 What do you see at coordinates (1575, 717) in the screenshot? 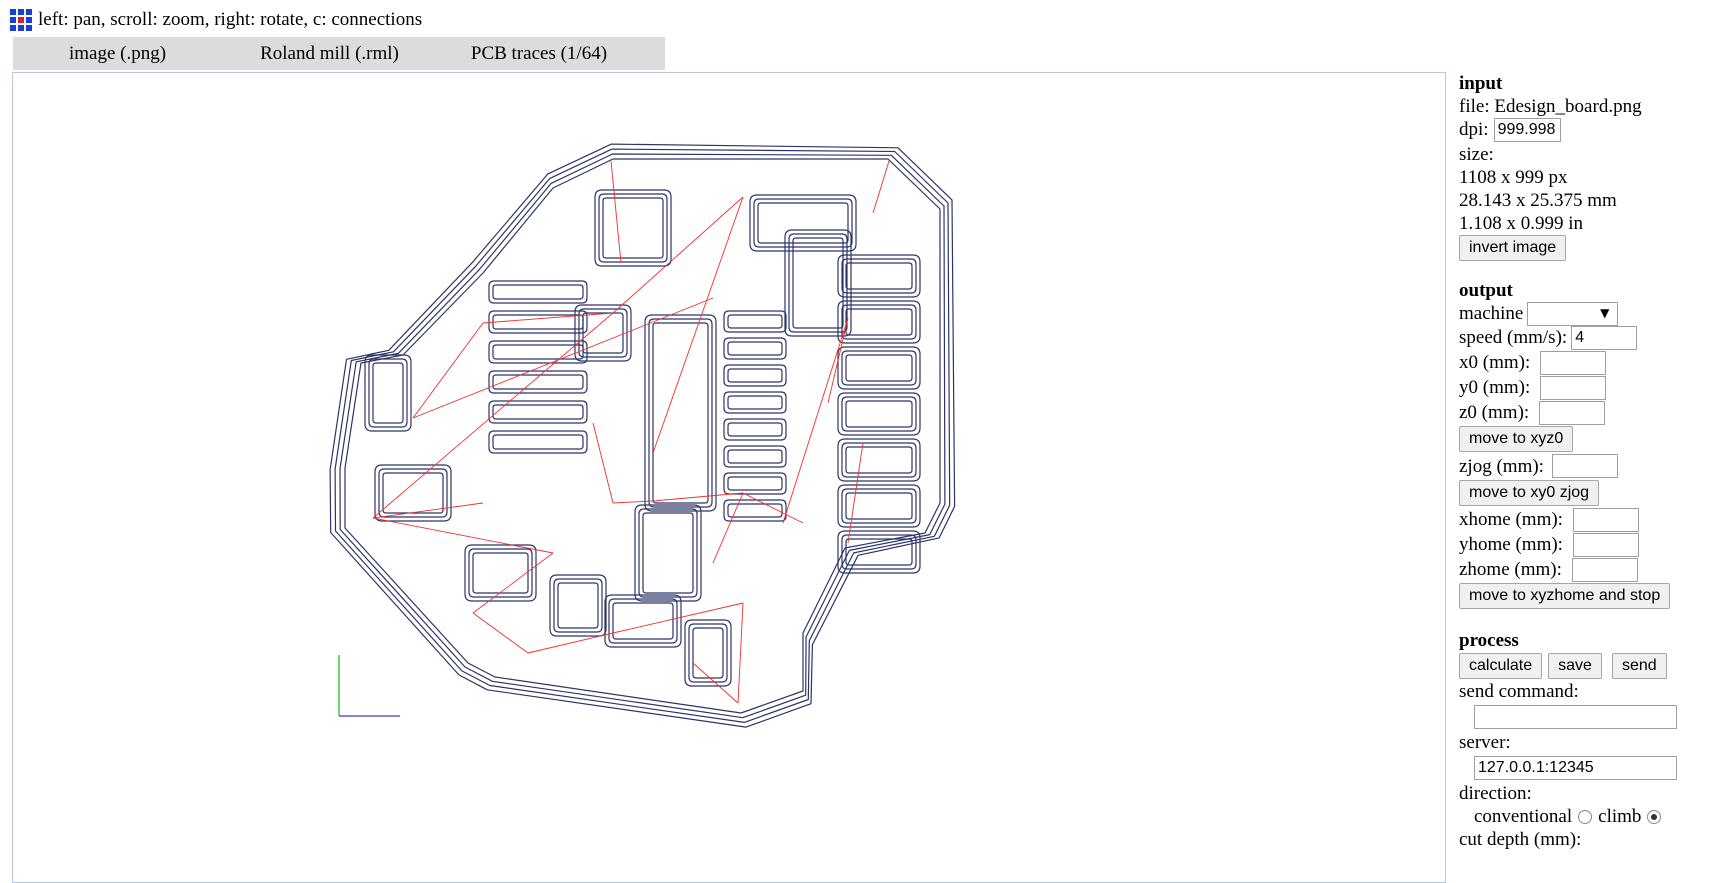
I see `send-command-input` at bounding box center [1575, 717].